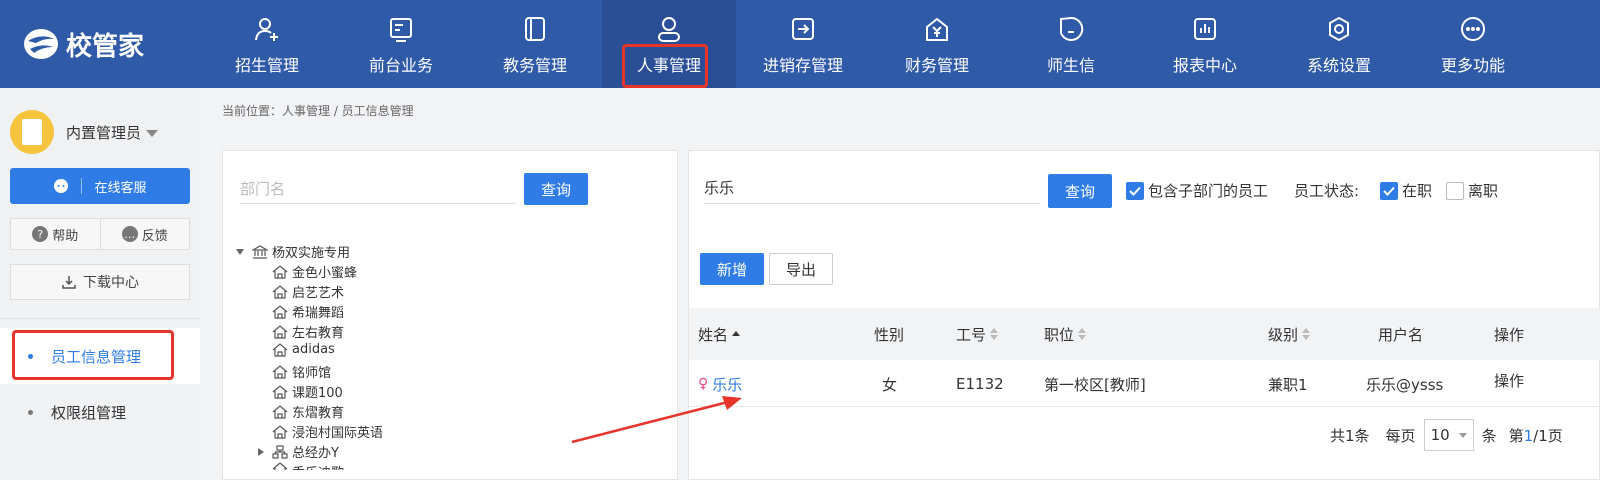 The height and width of the screenshot is (480, 1600). What do you see at coordinates (318, 466) in the screenshot?
I see `tree-node-label: 香乐迪歌` at bounding box center [318, 466].